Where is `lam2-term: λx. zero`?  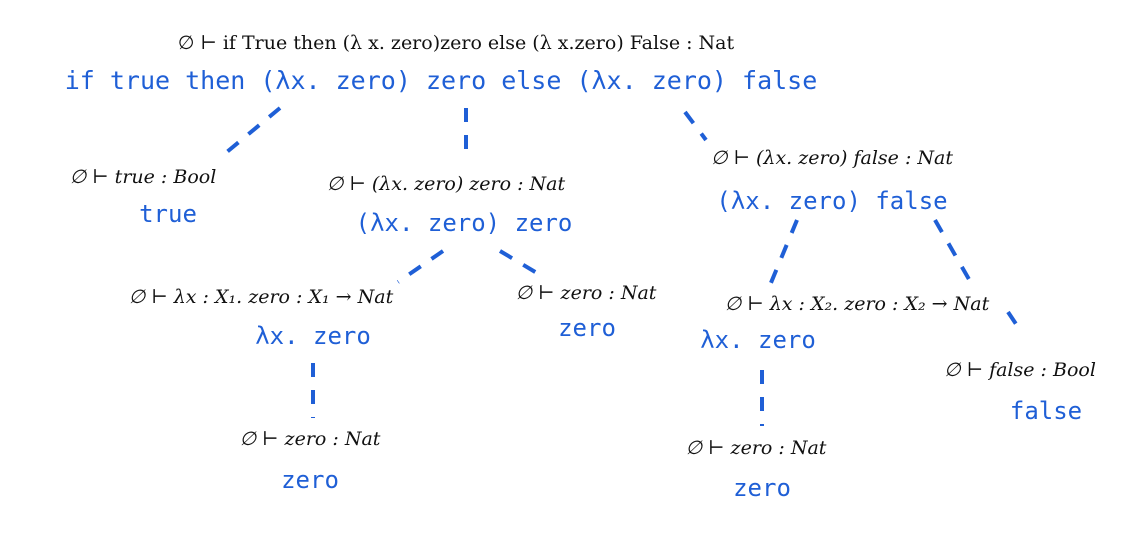
lam2-term: λx. zero is located at coordinates (758, 340).